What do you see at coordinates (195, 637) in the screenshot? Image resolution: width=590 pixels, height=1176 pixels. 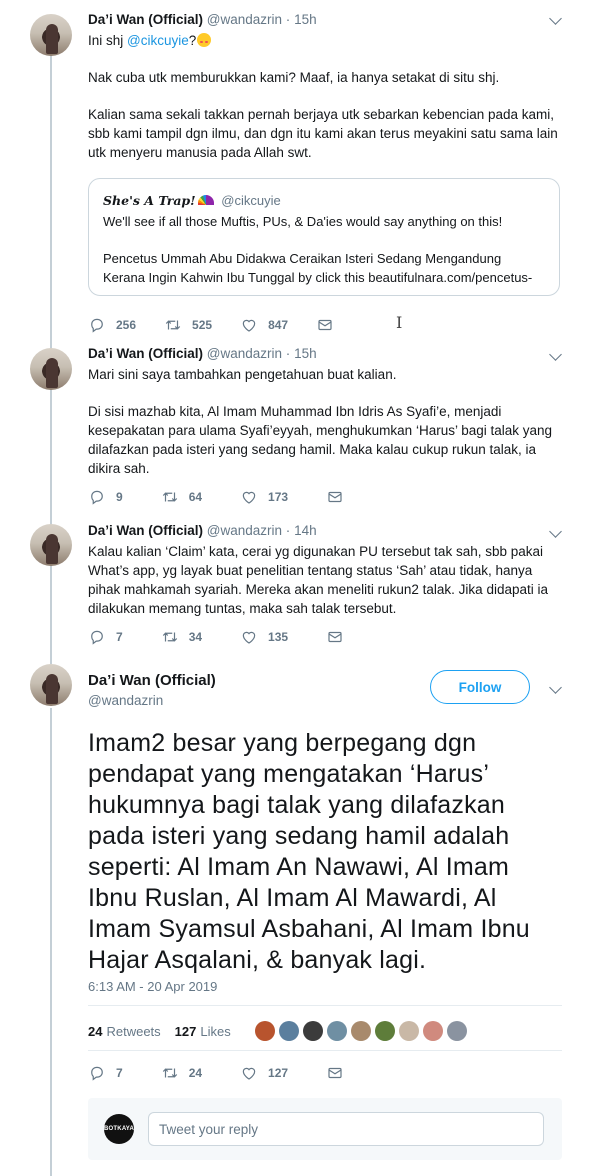 I see `retweet-count: 34` at bounding box center [195, 637].